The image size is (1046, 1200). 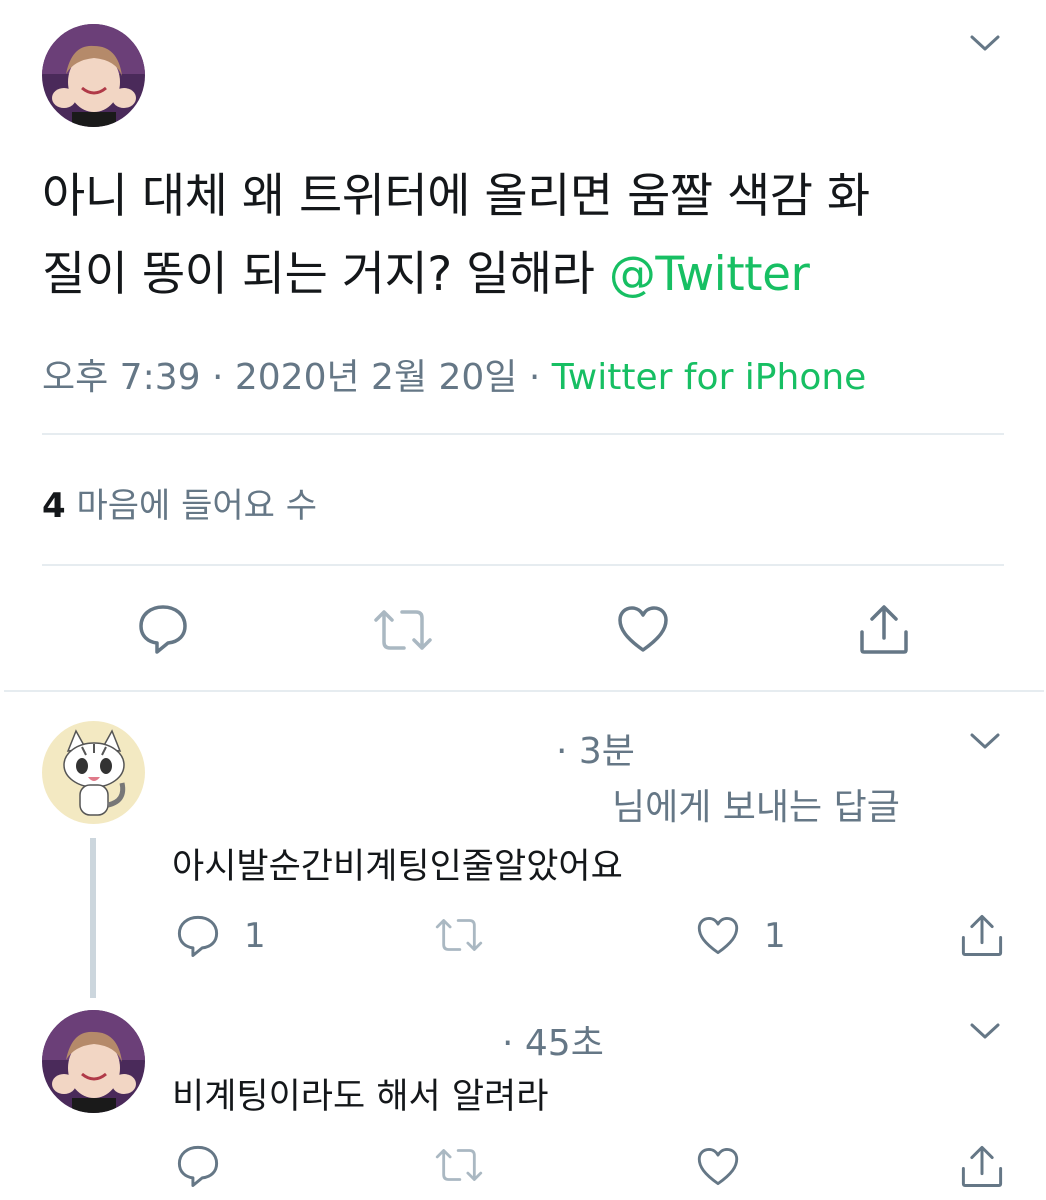 I want to click on reply-1-share-button, so click(x=982, y=935).